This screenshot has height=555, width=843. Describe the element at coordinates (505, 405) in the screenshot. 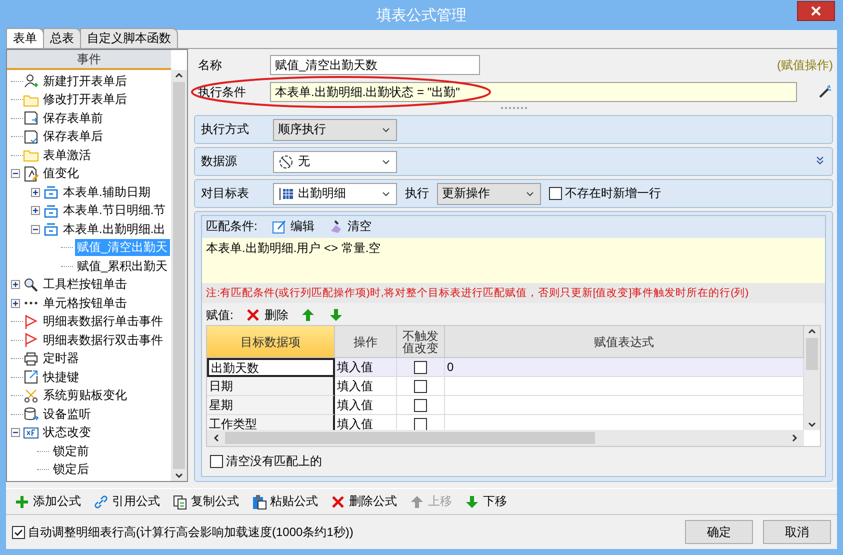

I see `table-row: 星期 填入值` at that location.